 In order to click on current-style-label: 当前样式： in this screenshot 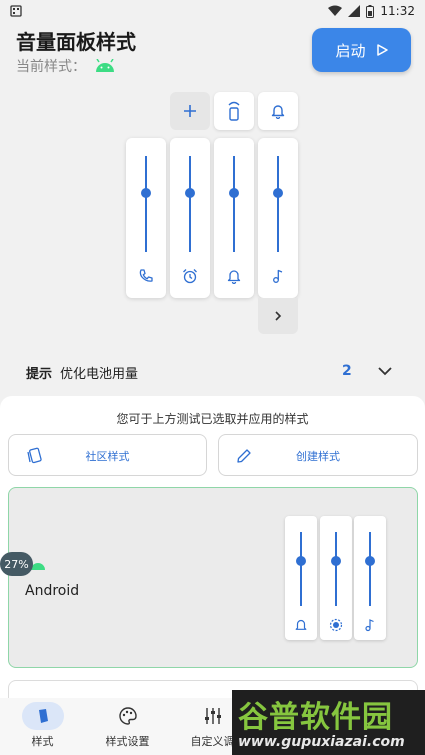, I will do `click(51, 67)`.